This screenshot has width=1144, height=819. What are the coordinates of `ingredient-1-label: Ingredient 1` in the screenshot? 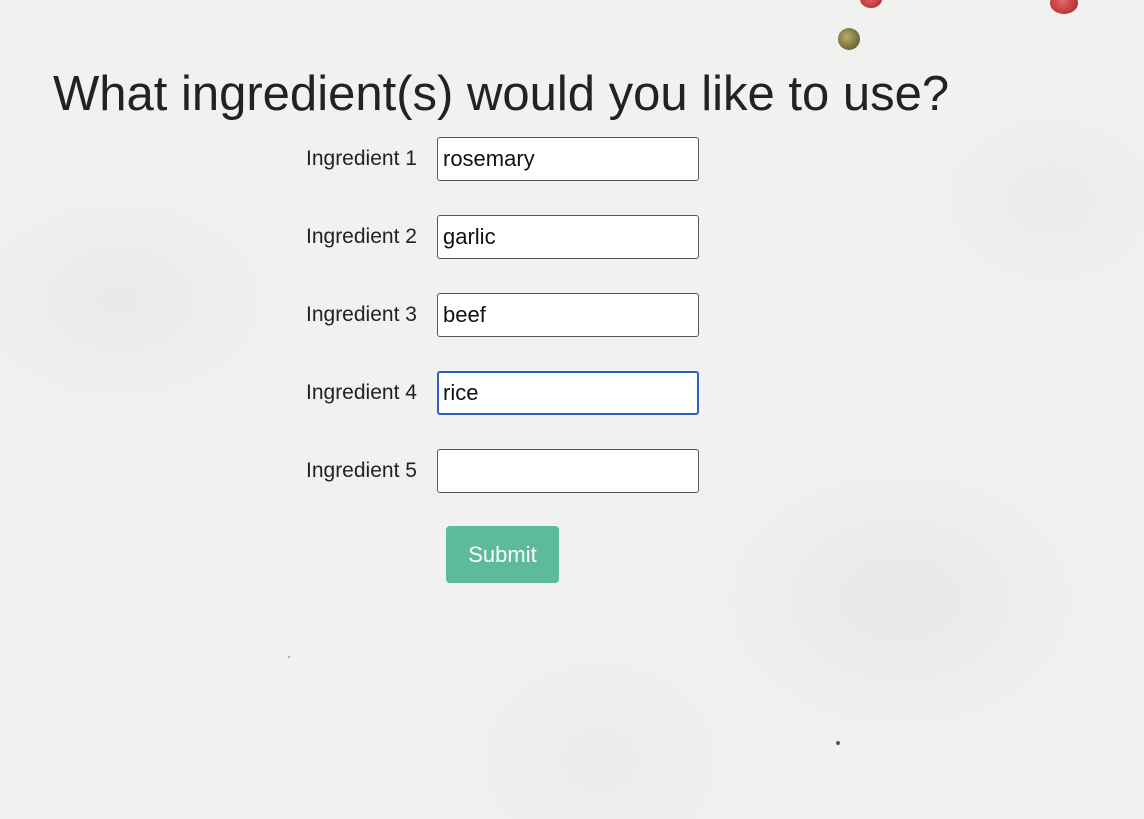 It's located at (361, 158).